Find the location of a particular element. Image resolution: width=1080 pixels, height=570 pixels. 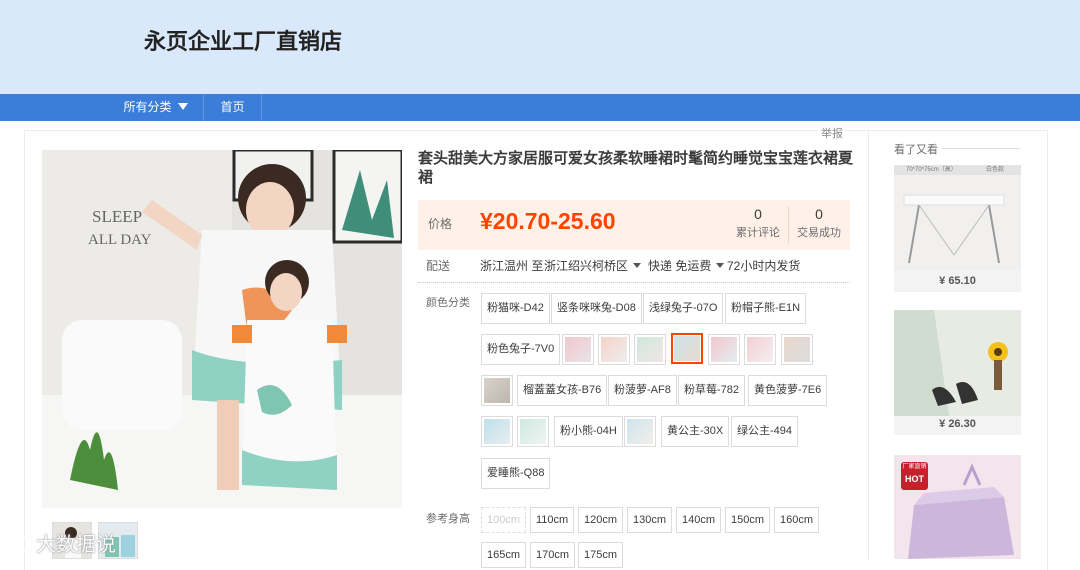

shipping-method-value: 快递 免运费 is located at coordinates (680, 266).